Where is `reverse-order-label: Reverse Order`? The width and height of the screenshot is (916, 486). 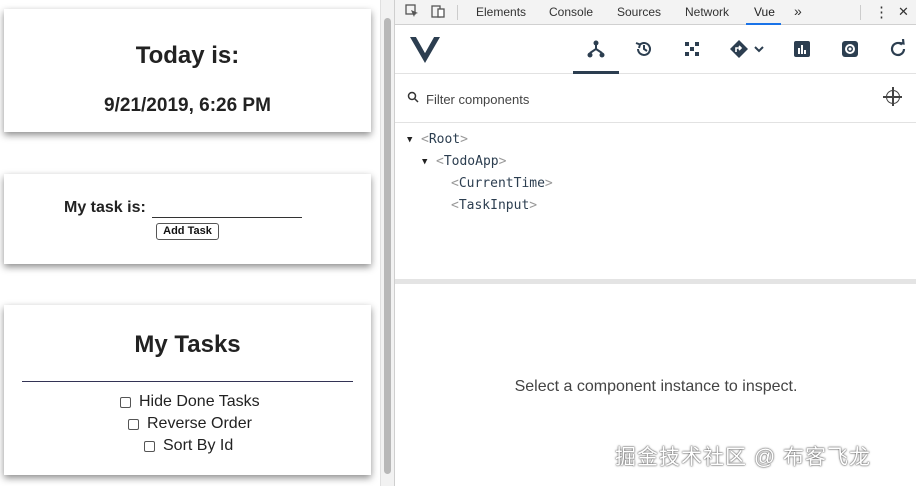
reverse-order-label: Reverse Order is located at coordinates (199, 423).